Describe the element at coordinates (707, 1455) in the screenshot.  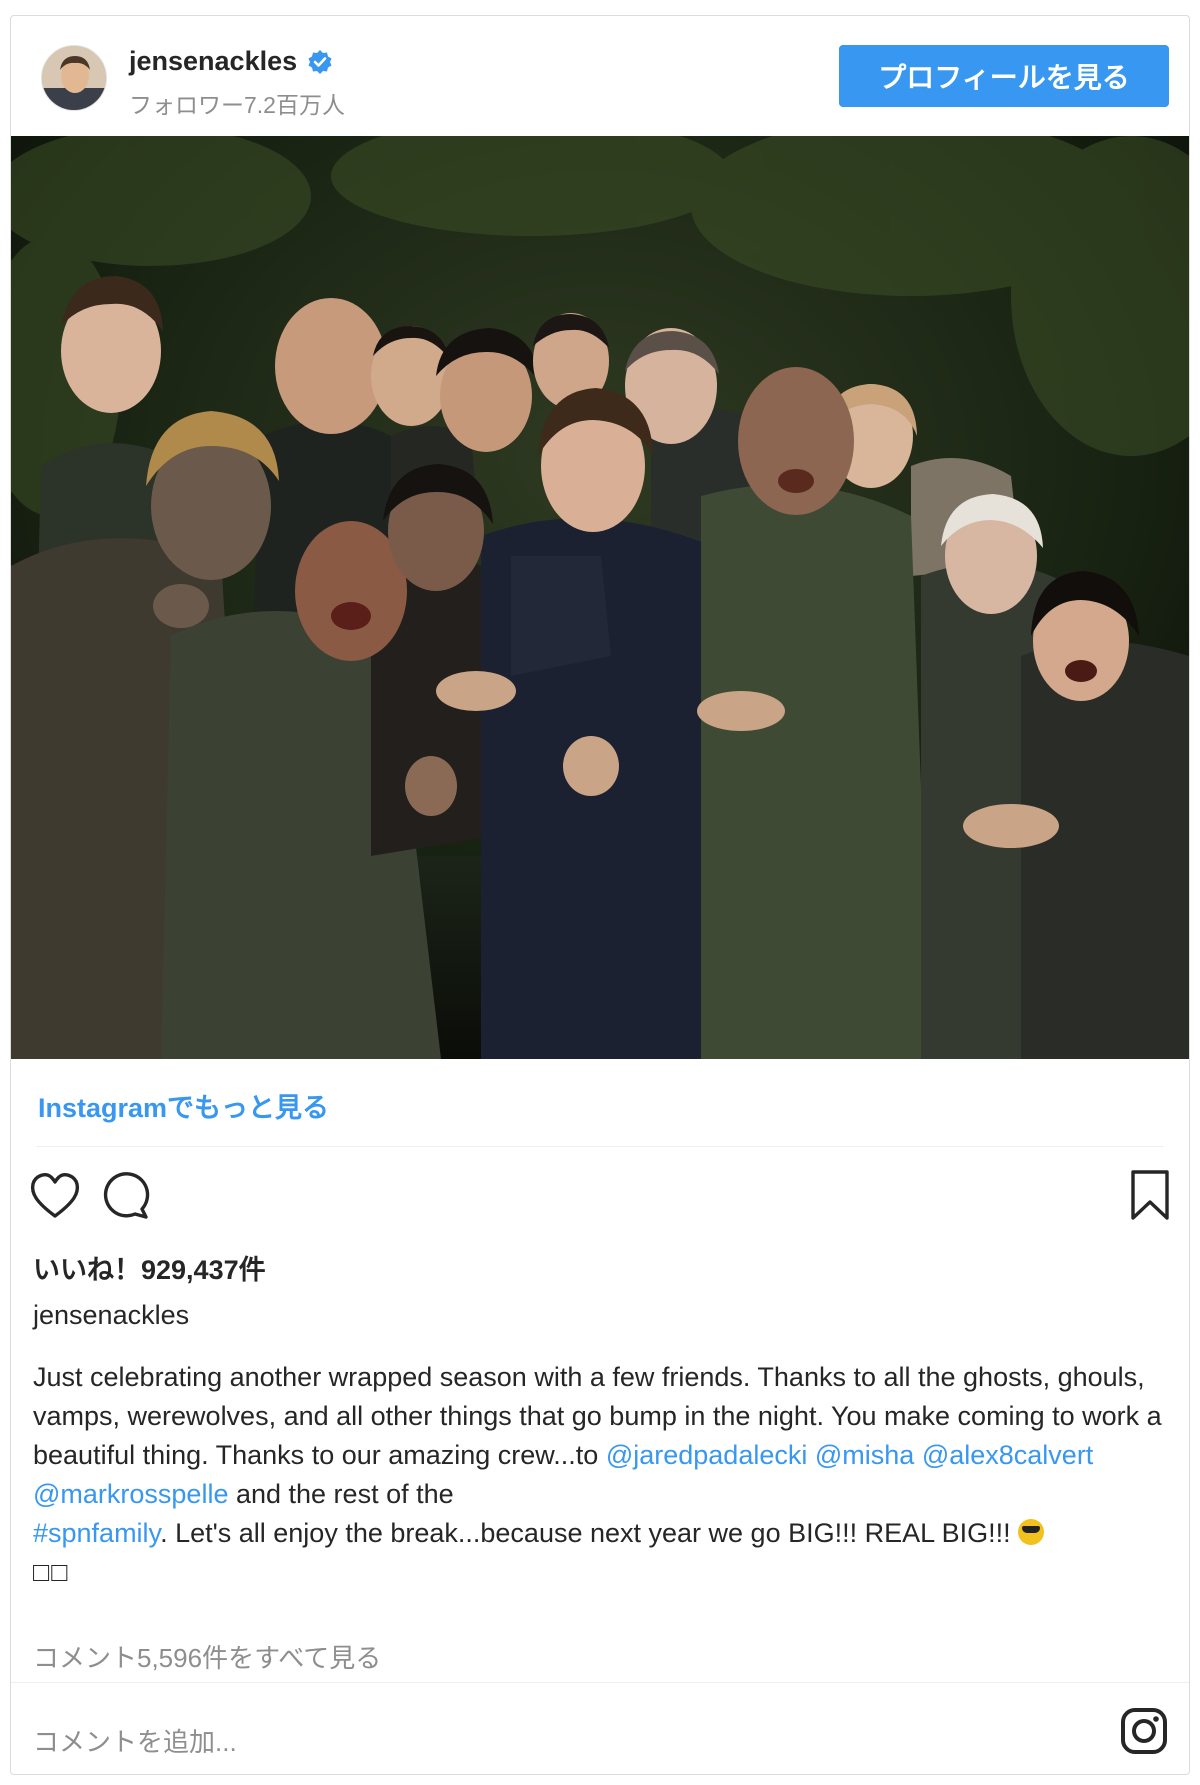
I see `mention-link: @jaredpadalecki` at that location.